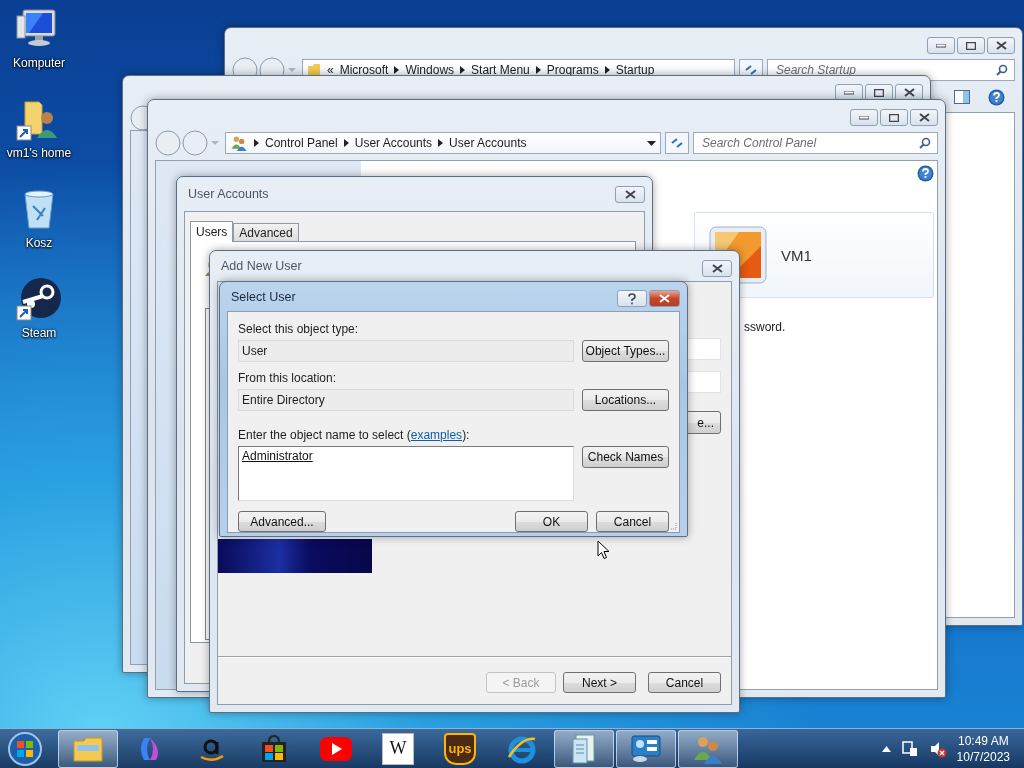 The image size is (1024, 768). I want to click on breadcrumb-item: Windows, so click(430, 70).